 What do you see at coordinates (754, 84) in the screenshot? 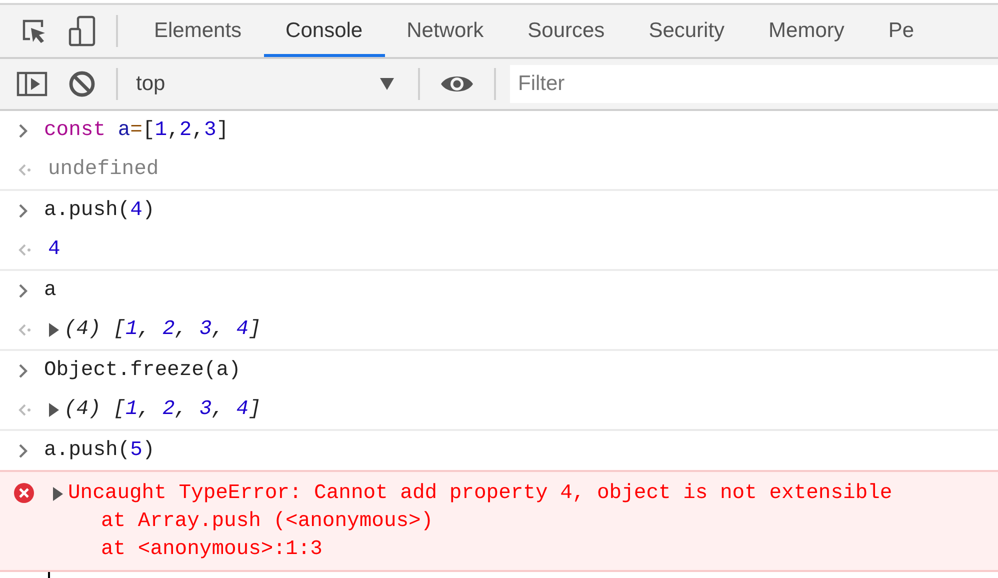
I see `filter-field: Filter` at bounding box center [754, 84].